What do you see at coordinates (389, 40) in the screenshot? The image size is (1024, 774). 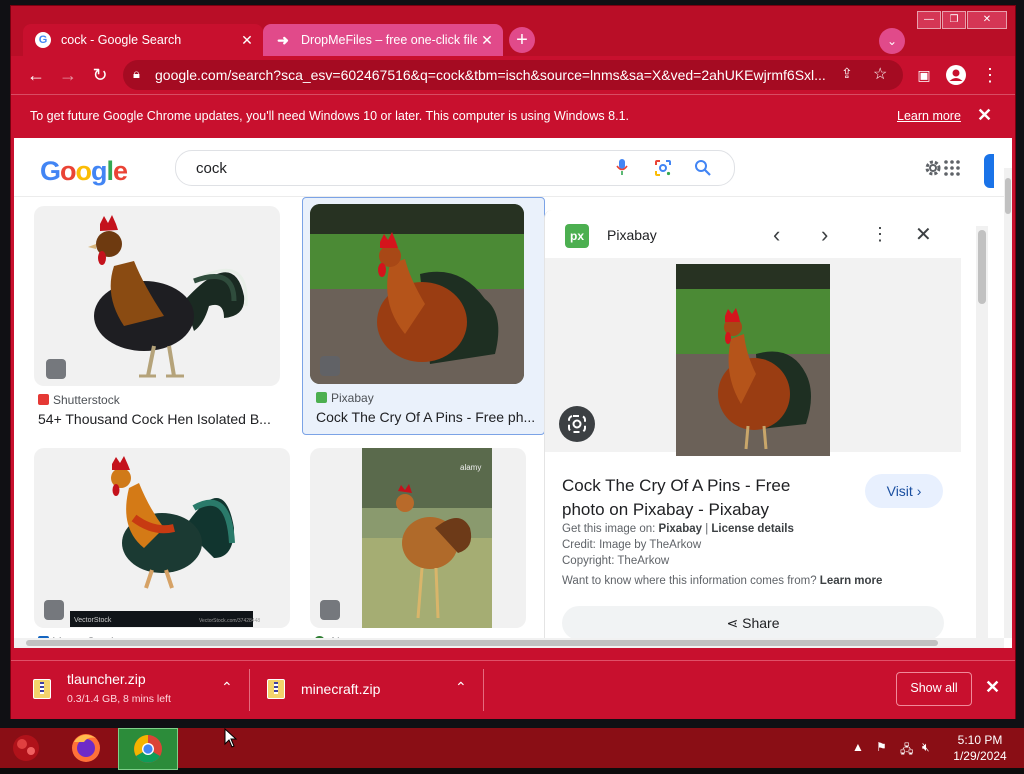 I see `tab-title: DropMeFiles – free one-click file` at bounding box center [389, 40].